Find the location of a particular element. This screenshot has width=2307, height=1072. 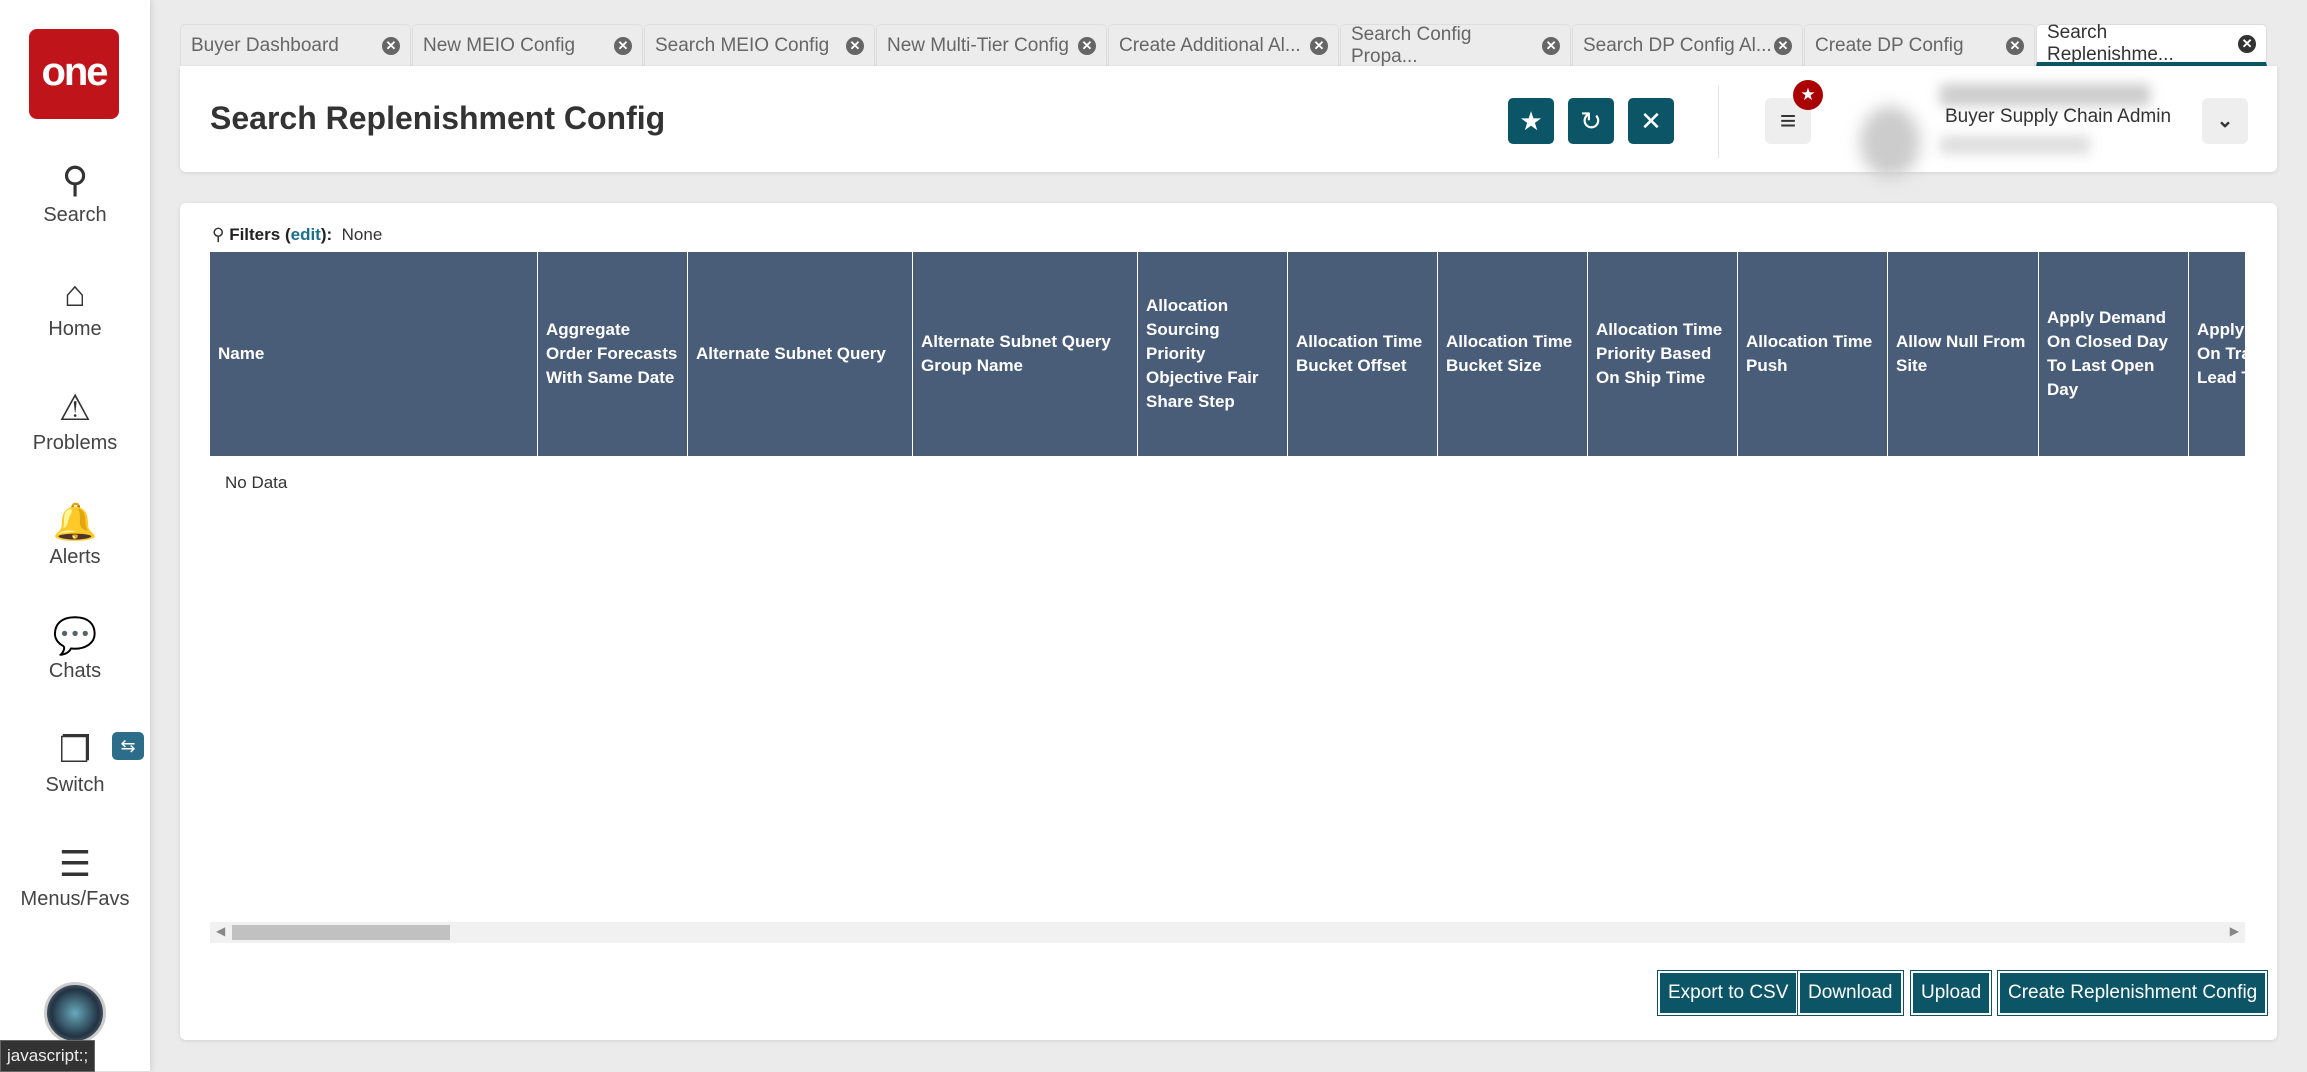

tab-label: New MEIO Config is located at coordinates (499, 45).